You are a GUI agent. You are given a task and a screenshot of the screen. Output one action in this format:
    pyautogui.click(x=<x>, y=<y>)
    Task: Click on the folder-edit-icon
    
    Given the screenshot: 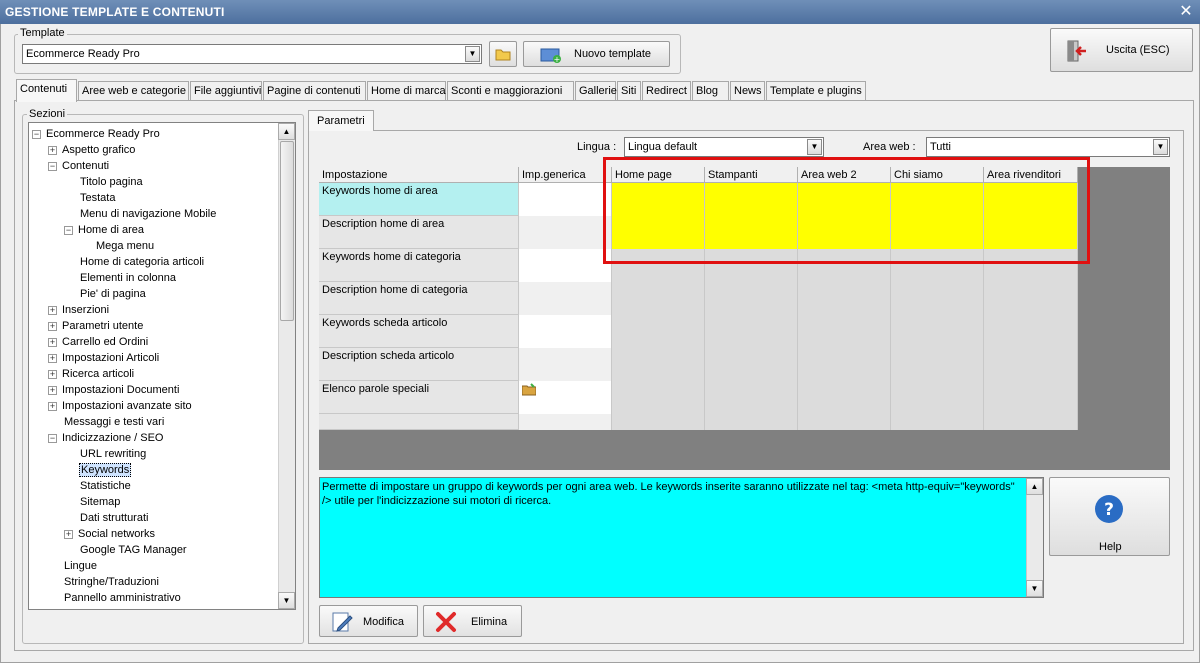 What is the action you would take?
    pyautogui.click(x=529, y=389)
    